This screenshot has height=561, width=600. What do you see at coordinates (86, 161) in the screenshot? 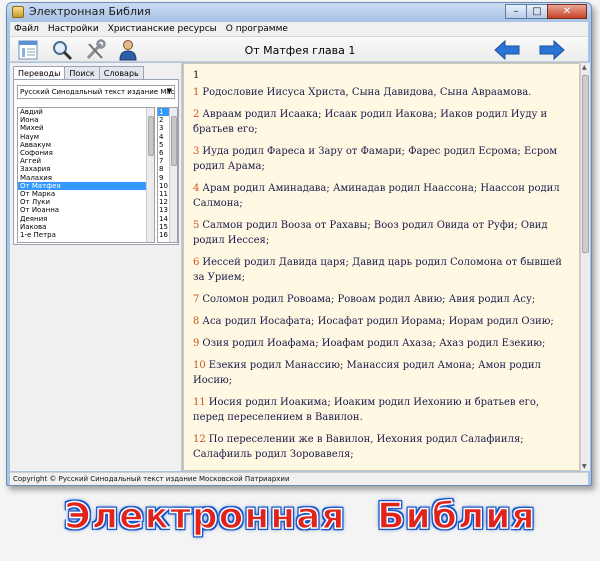
I see `book-item: Аггей` at bounding box center [86, 161].